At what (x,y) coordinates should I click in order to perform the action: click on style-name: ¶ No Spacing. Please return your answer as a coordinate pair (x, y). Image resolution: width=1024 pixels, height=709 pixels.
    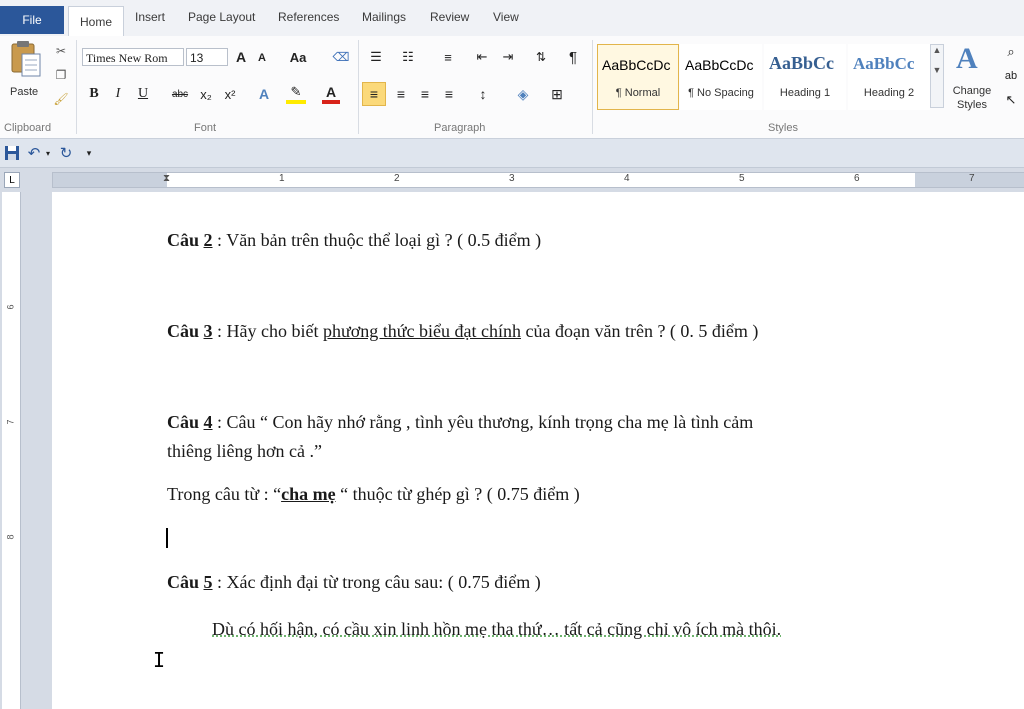
    Looking at the image, I should click on (721, 93).